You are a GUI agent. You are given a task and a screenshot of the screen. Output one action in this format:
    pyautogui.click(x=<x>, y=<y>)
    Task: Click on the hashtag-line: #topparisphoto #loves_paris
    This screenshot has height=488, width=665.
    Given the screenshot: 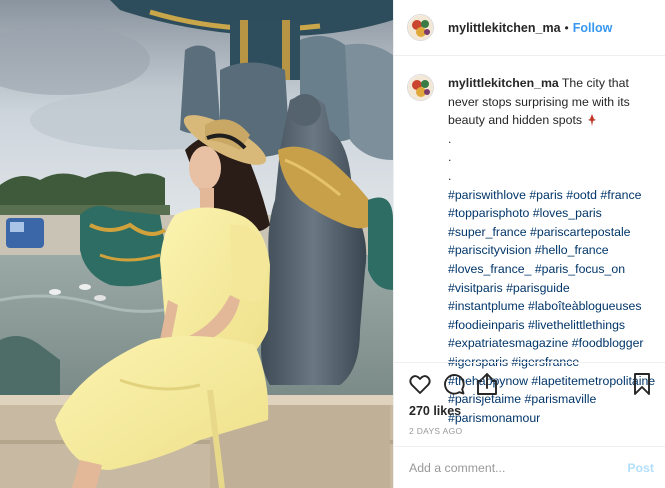 What is the action you would take?
    pyautogui.click(x=553, y=213)
    